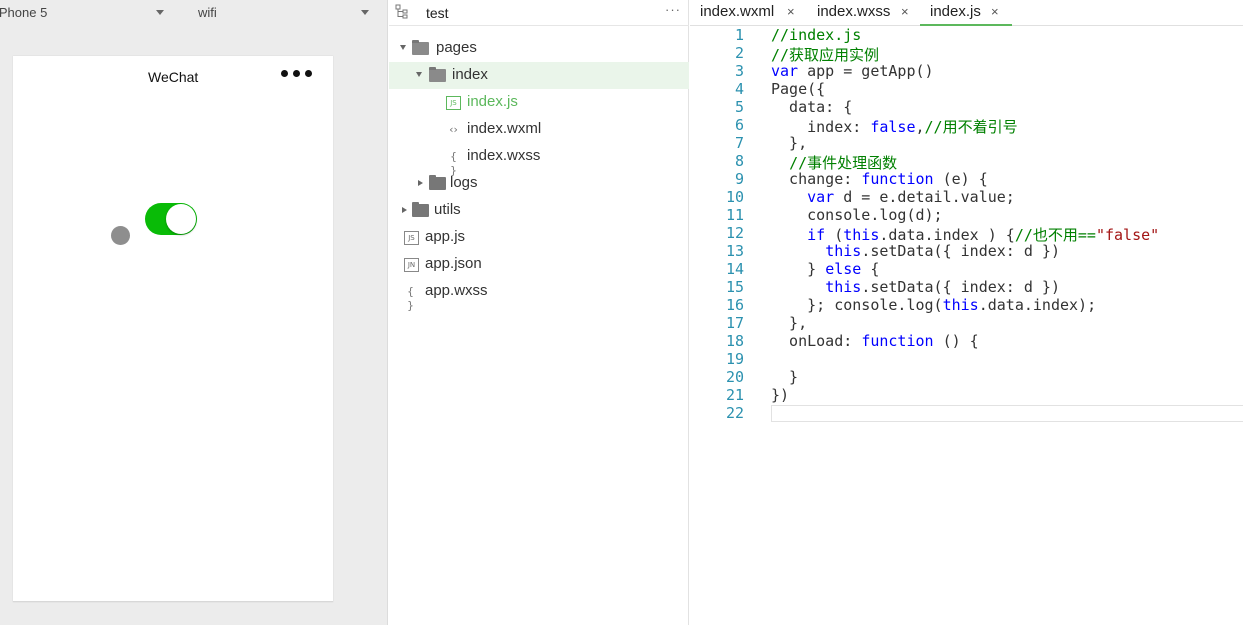 This screenshot has width=1243, height=625. I want to click on line-number: 15, so click(734, 287).